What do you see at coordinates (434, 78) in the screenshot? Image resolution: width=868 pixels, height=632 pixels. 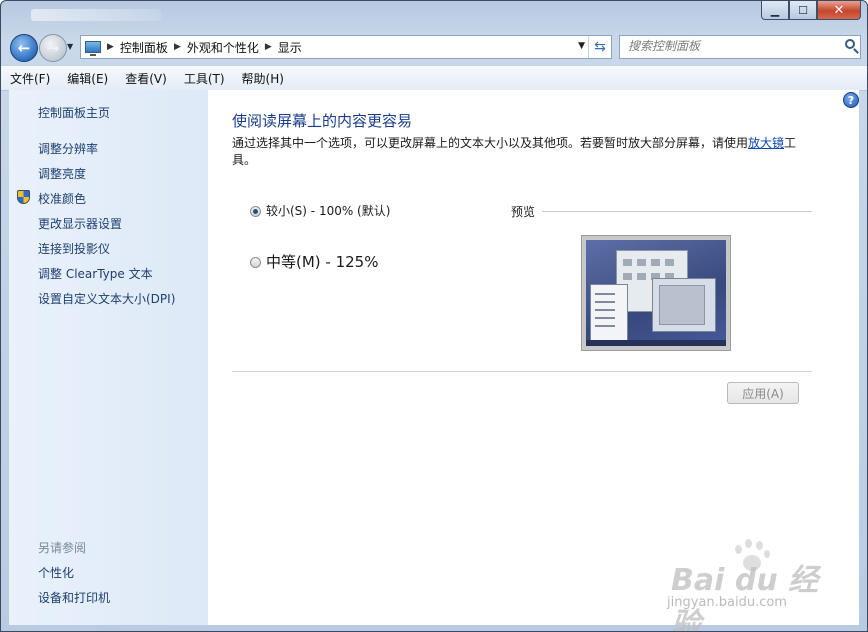 I see `menu-bar: 文件(F) 编辑(E) 查看(V) 工具(T) 帮助(H)` at bounding box center [434, 78].